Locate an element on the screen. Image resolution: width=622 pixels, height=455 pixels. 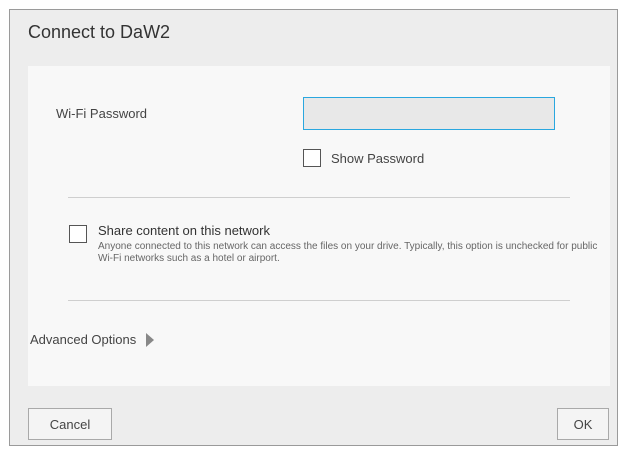
advanced-options-label: Advanced Options is located at coordinates (83, 339).